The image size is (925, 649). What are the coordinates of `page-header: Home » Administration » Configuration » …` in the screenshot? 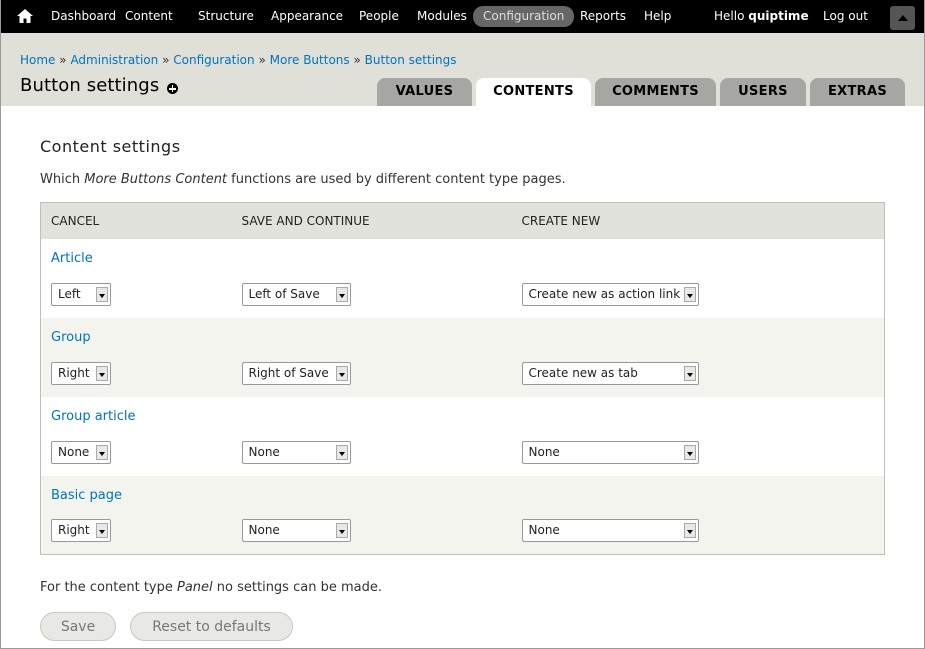 It's located at (462, 69).